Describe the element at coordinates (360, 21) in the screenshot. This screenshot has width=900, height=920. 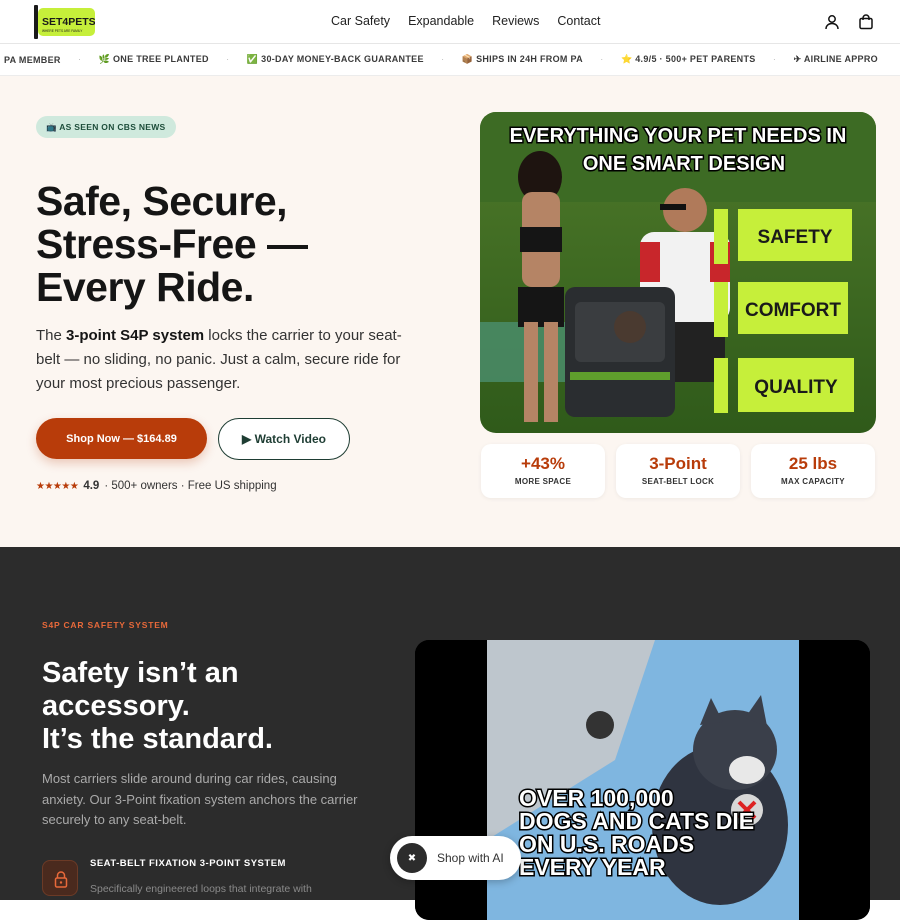
I see `nav-car-safety: Car Safety` at that location.